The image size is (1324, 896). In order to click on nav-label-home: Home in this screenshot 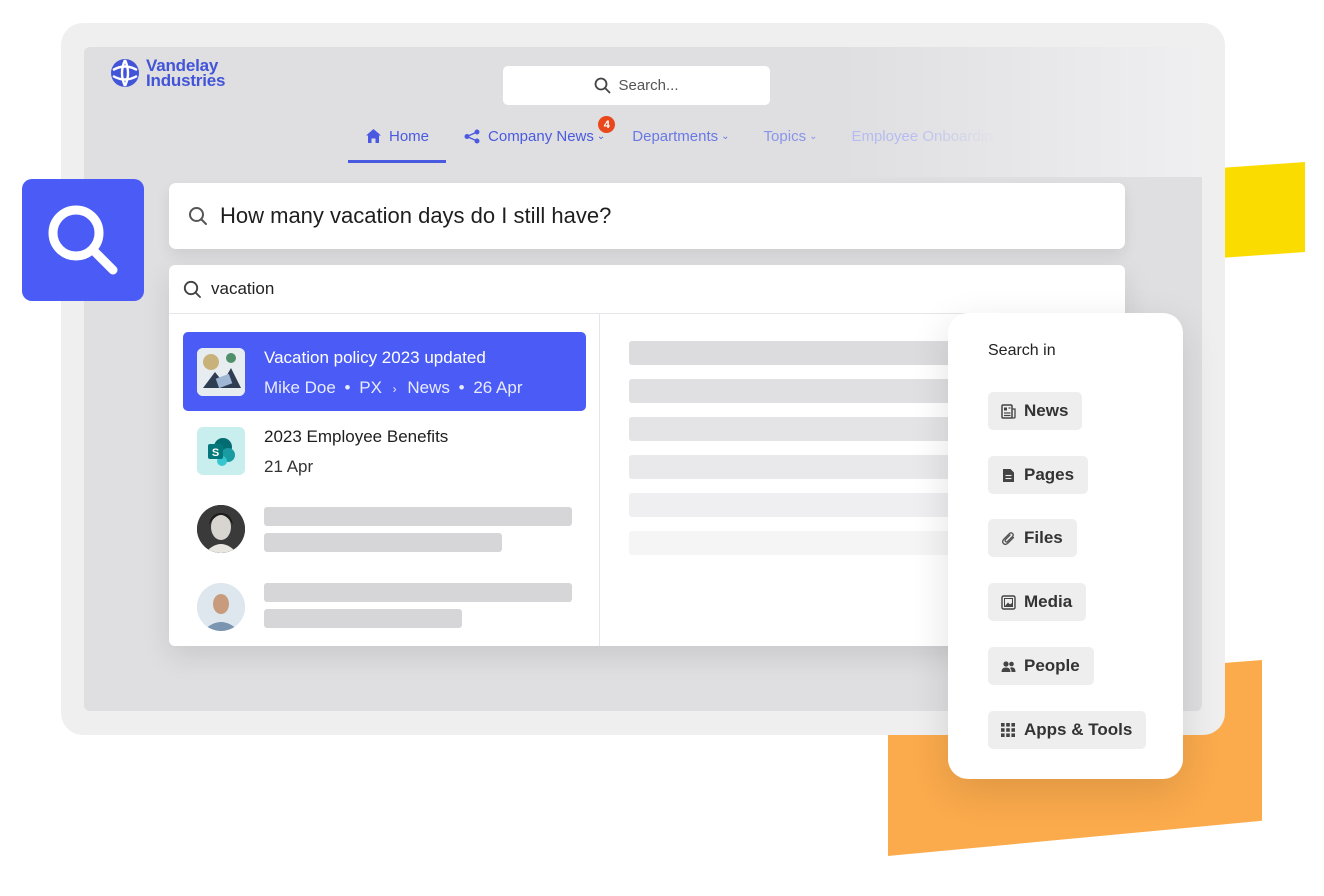, I will do `click(409, 136)`.